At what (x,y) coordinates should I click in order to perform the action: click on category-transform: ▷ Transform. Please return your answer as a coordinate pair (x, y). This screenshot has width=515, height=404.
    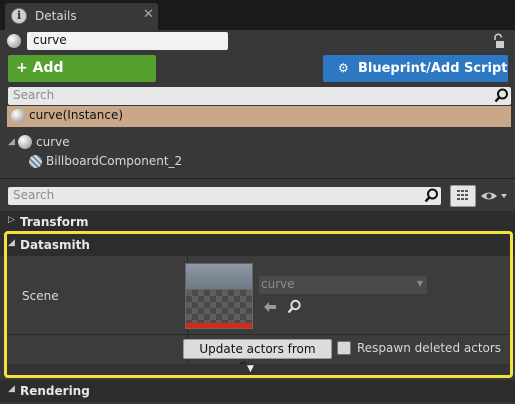
    Looking at the image, I should click on (257, 222).